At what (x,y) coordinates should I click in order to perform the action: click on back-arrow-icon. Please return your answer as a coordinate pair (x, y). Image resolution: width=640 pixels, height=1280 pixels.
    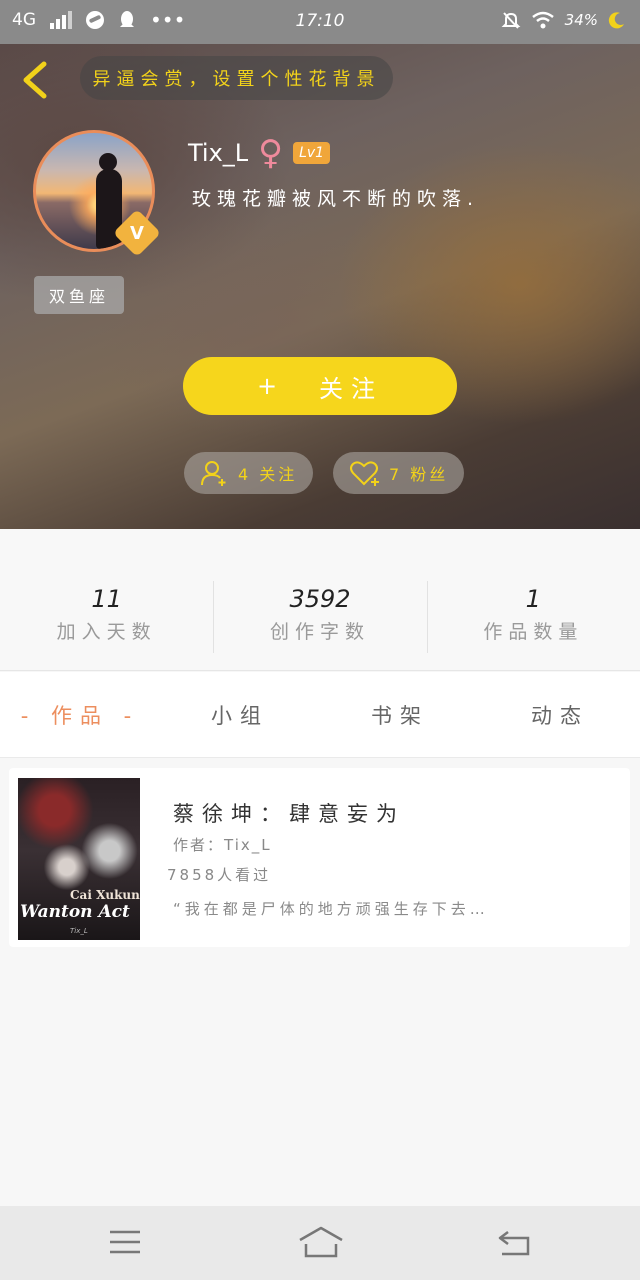
    Looking at the image, I should click on (35, 80).